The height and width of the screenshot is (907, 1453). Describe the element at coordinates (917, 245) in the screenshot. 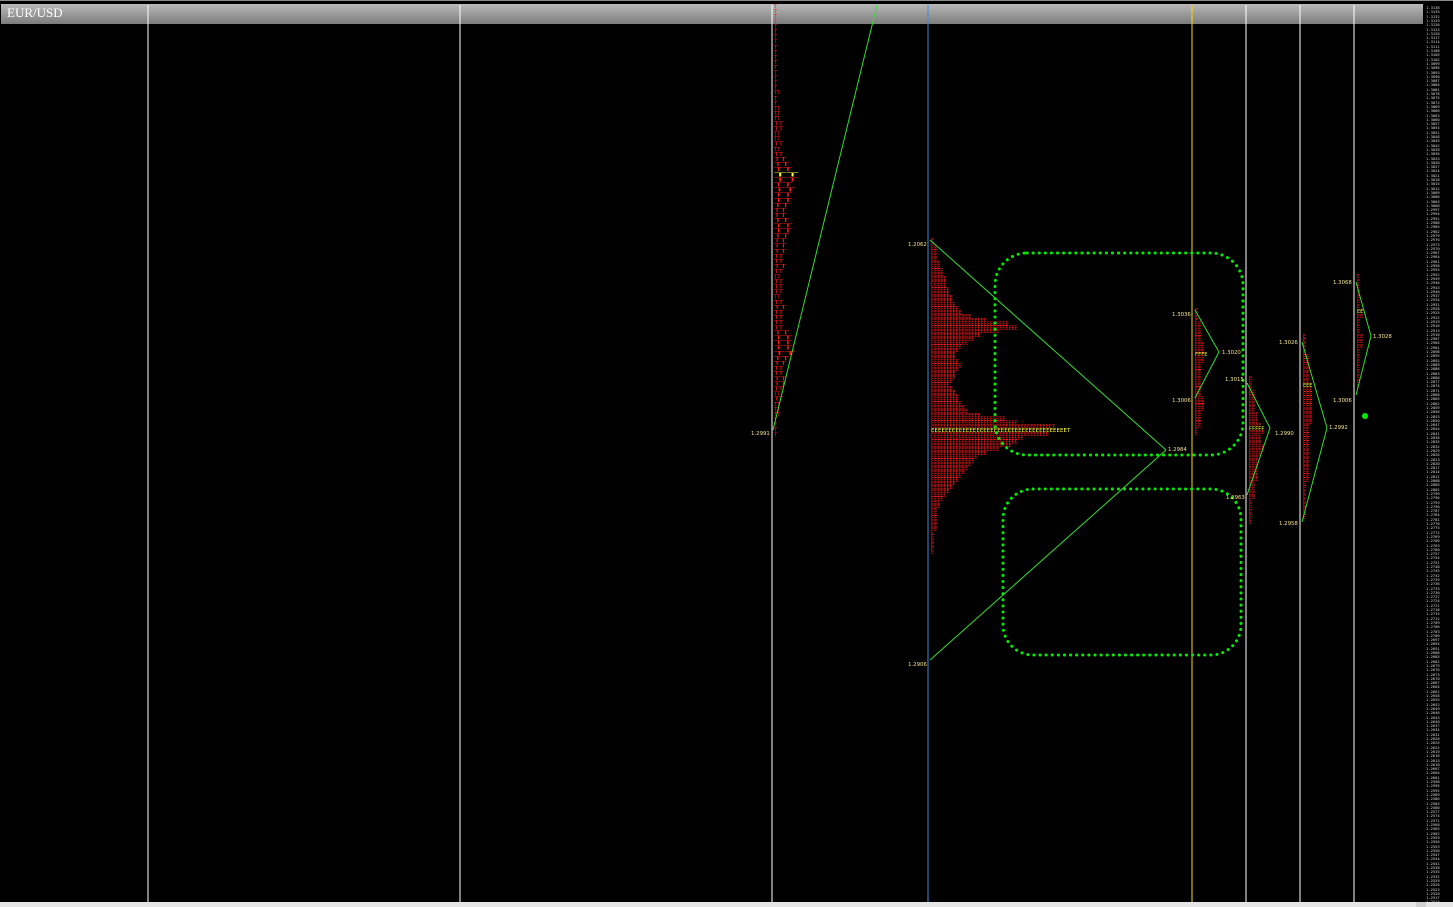

I see `level-label: 1.2062` at that location.